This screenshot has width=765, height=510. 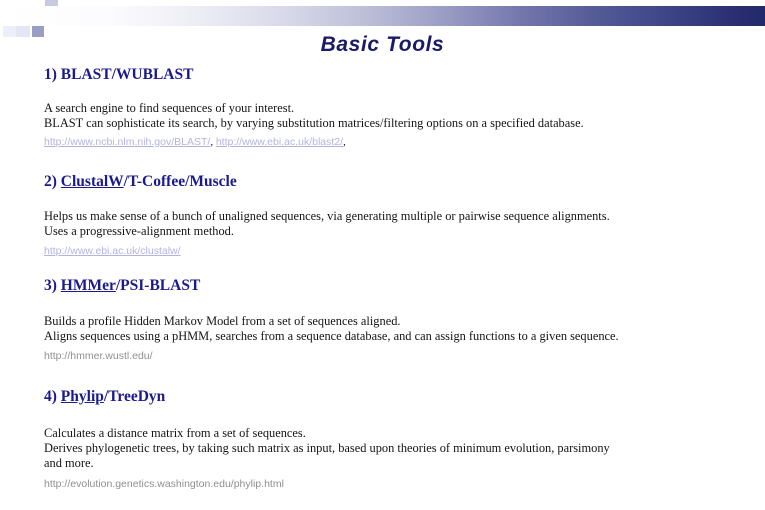 What do you see at coordinates (127, 74) in the screenshot?
I see `section-rest-1: BLAST/WUBLAST` at bounding box center [127, 74].